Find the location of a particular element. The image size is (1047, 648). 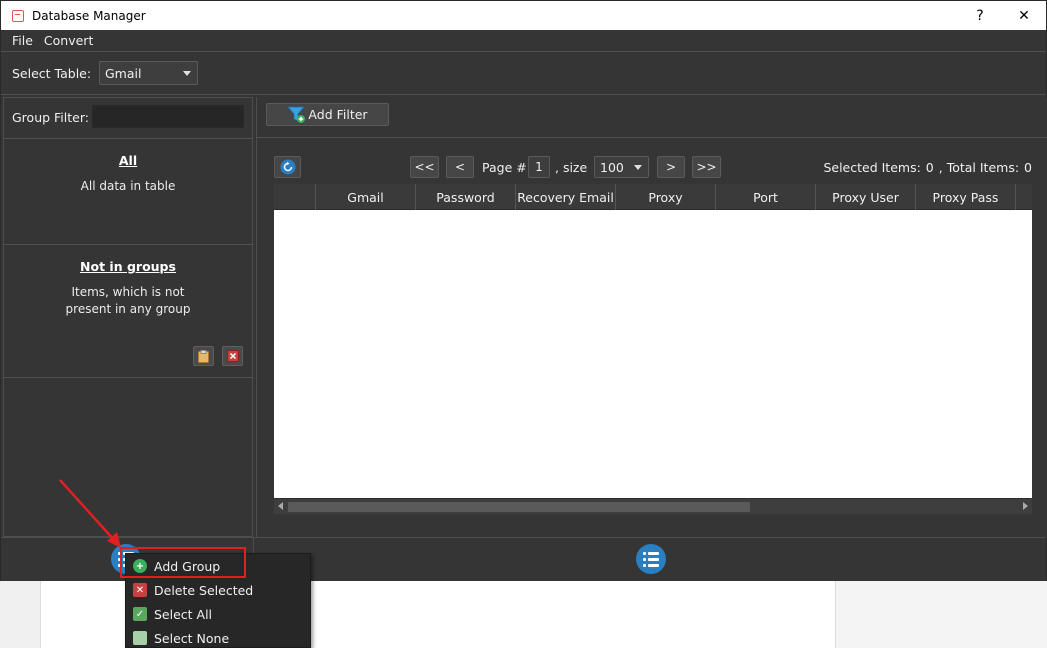

group-filter-label: Group Filter: is located at coordinates (50, 117).